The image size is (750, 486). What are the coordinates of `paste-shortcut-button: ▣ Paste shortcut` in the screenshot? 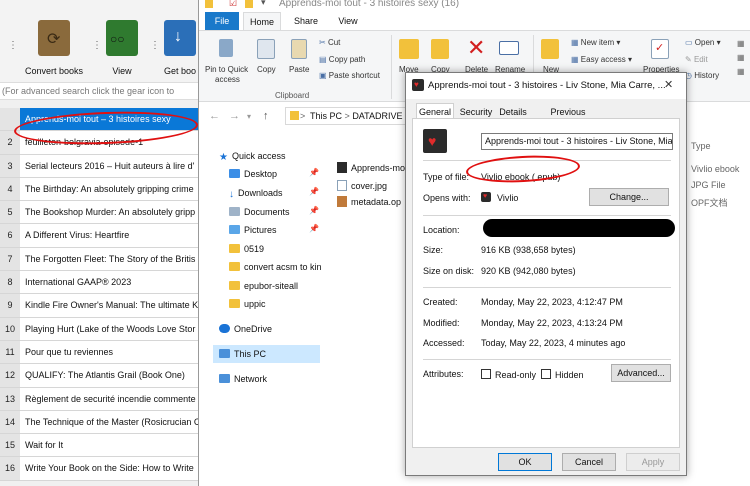 It's located at (349, 75).